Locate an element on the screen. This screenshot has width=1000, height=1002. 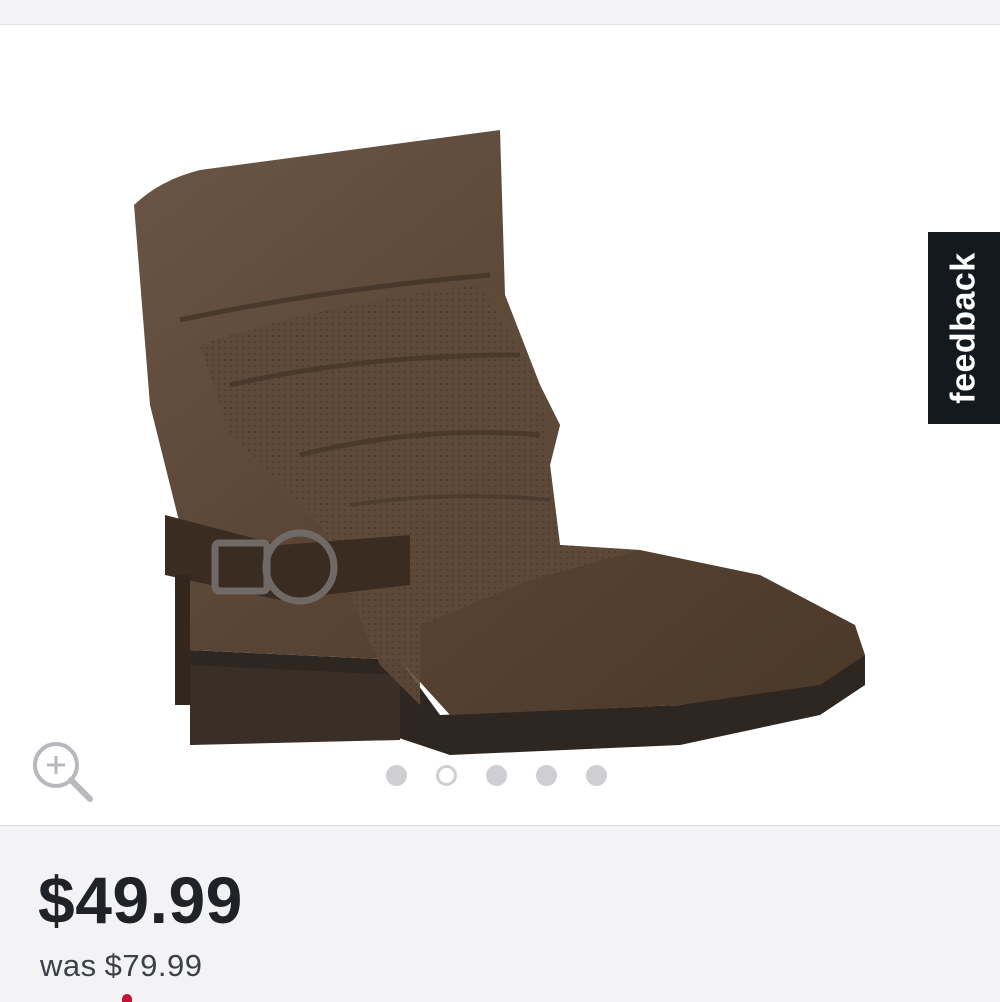
was-price-value: $79.99 is located at coordinates (153, 965).